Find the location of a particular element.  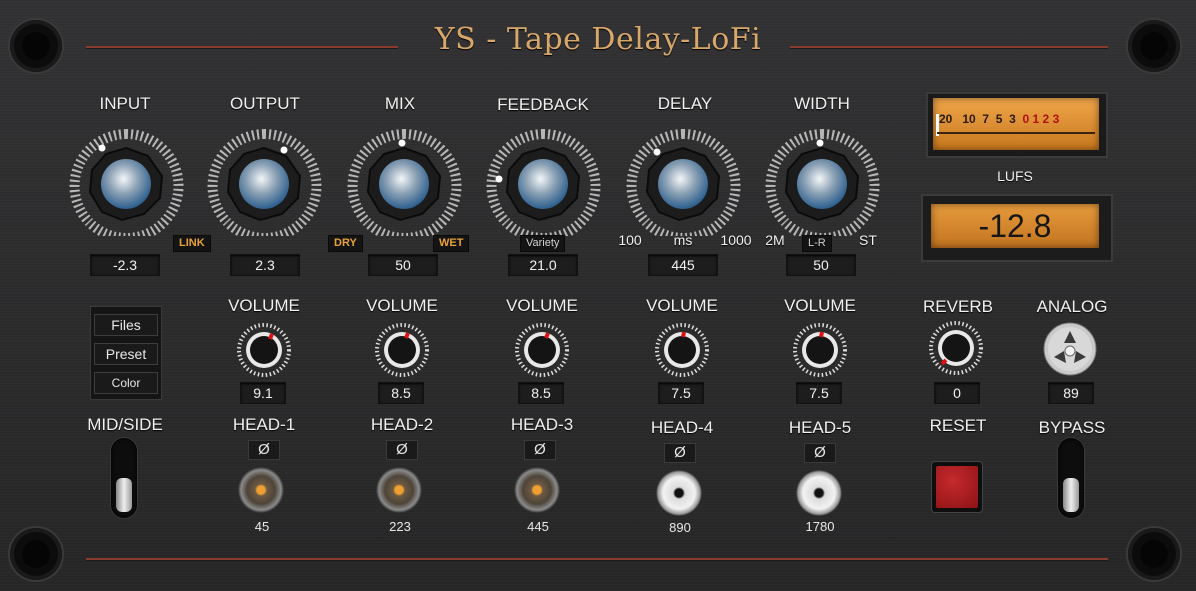

lufs-display: -12.8 is located at coordinates (1017, 228).